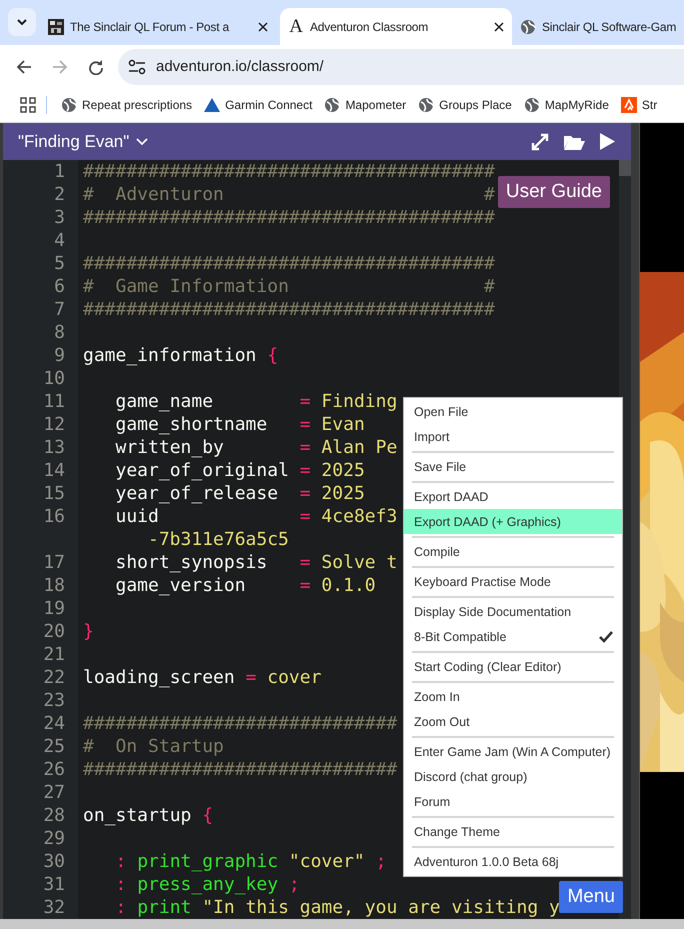  I want to click on line-number: 9, so click(59, 355).